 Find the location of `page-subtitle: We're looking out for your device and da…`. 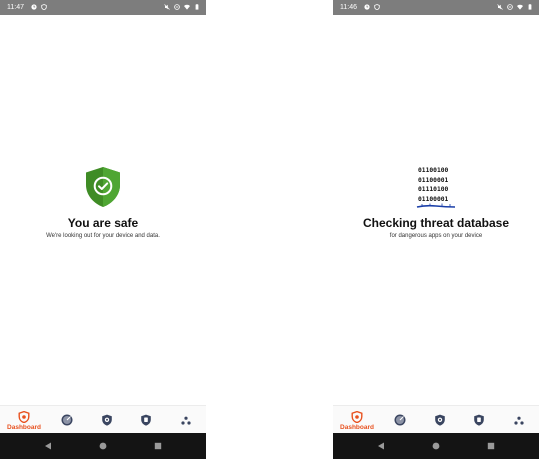

page-subtitle: We're looking out for your device and da… is located at coordinates (103, 236).